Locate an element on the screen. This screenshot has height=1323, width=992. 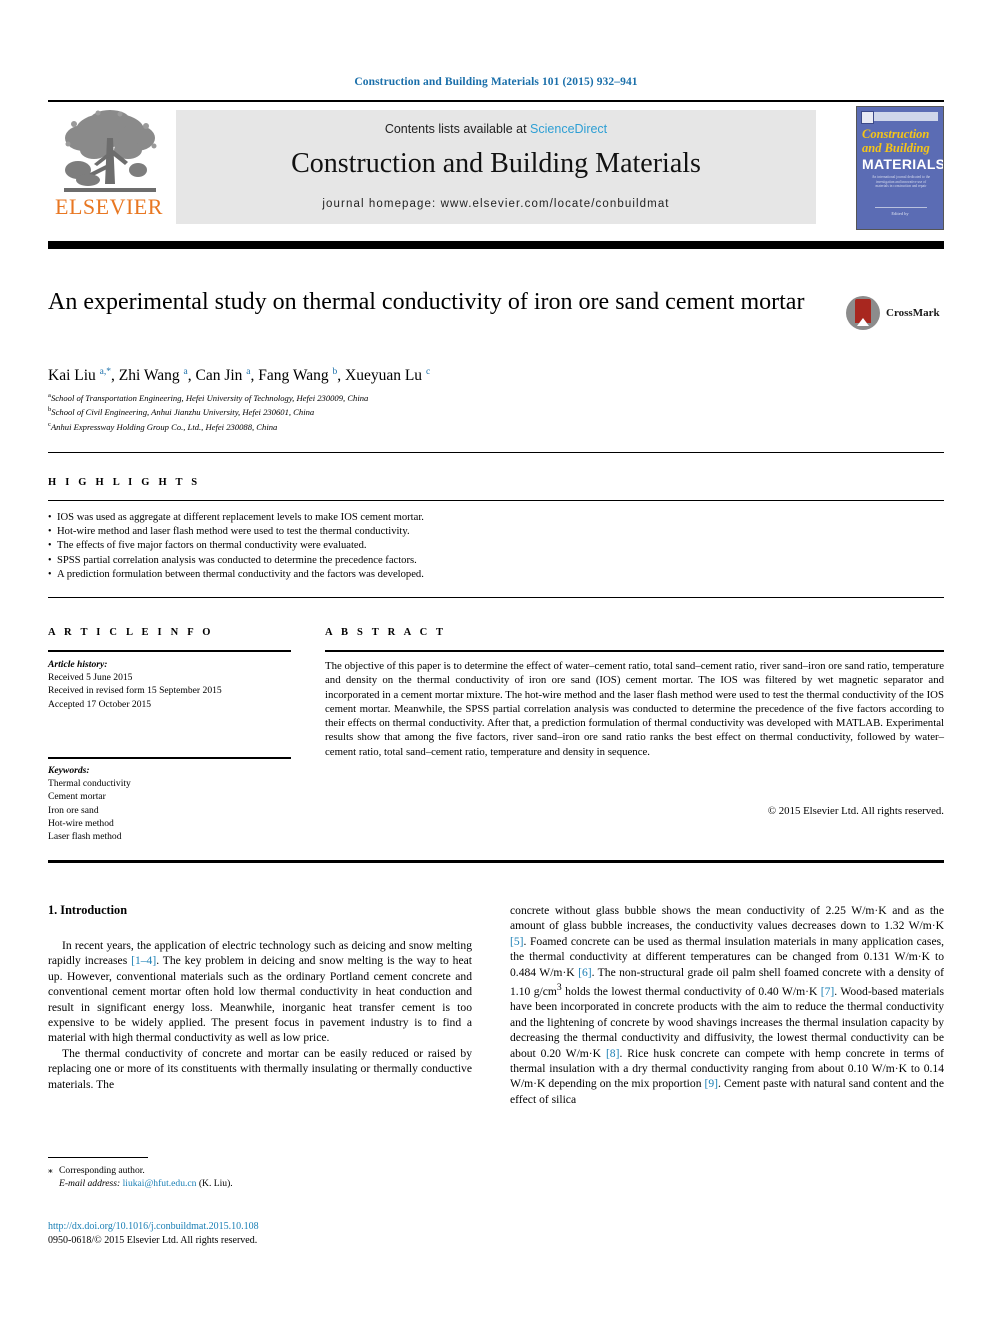
section-title-introduction: 1. Introduction is located at coordinates (88, 910).